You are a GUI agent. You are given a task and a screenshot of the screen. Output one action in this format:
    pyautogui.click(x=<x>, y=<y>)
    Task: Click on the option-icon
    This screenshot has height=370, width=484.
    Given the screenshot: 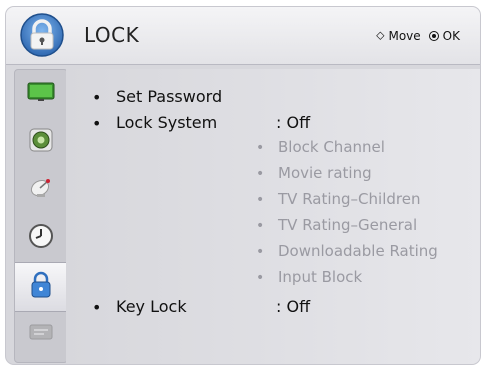 What is the action you would take?
    pyautogui.click(x=41, y=334)
    